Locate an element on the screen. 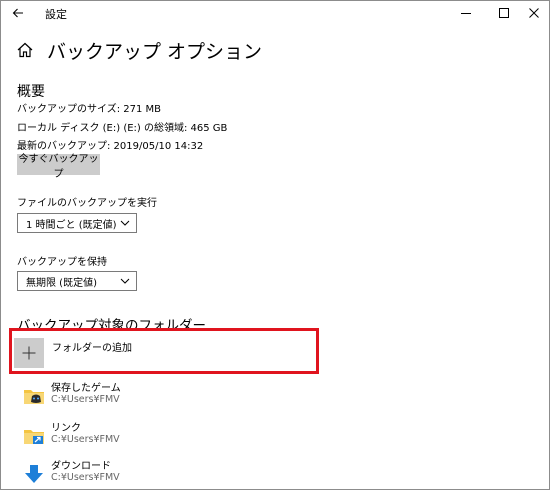 Image resolution: width=550 pixels, height=490 pixels. folder-item-downloads: ダウンロード C:¥Users¥FMV is located at coordinates (167, 473).